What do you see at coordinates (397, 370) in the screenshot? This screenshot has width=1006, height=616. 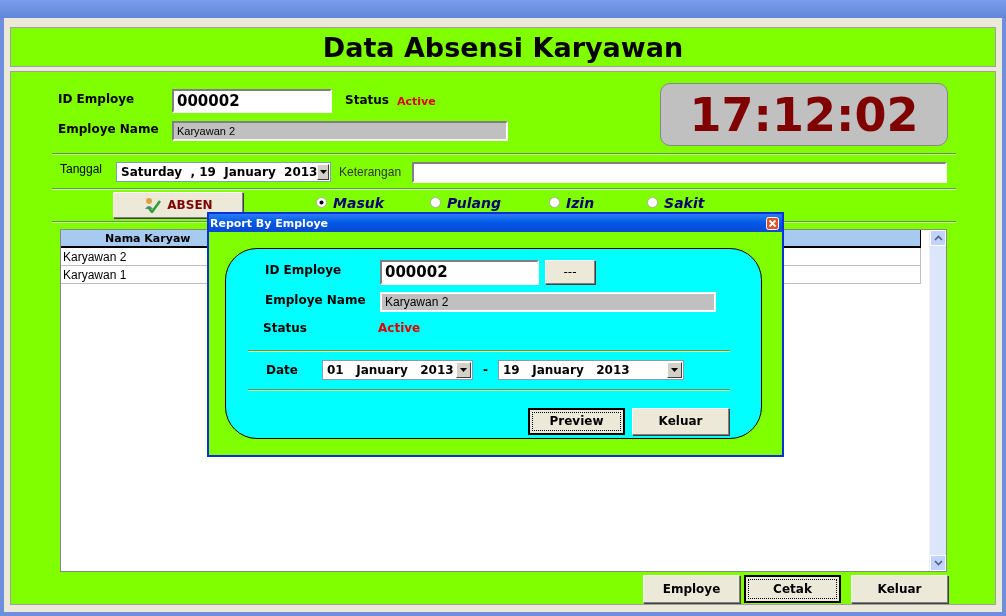 I see `date-from-dropdown: 01 January 2013` at bounding box center [397, 370].